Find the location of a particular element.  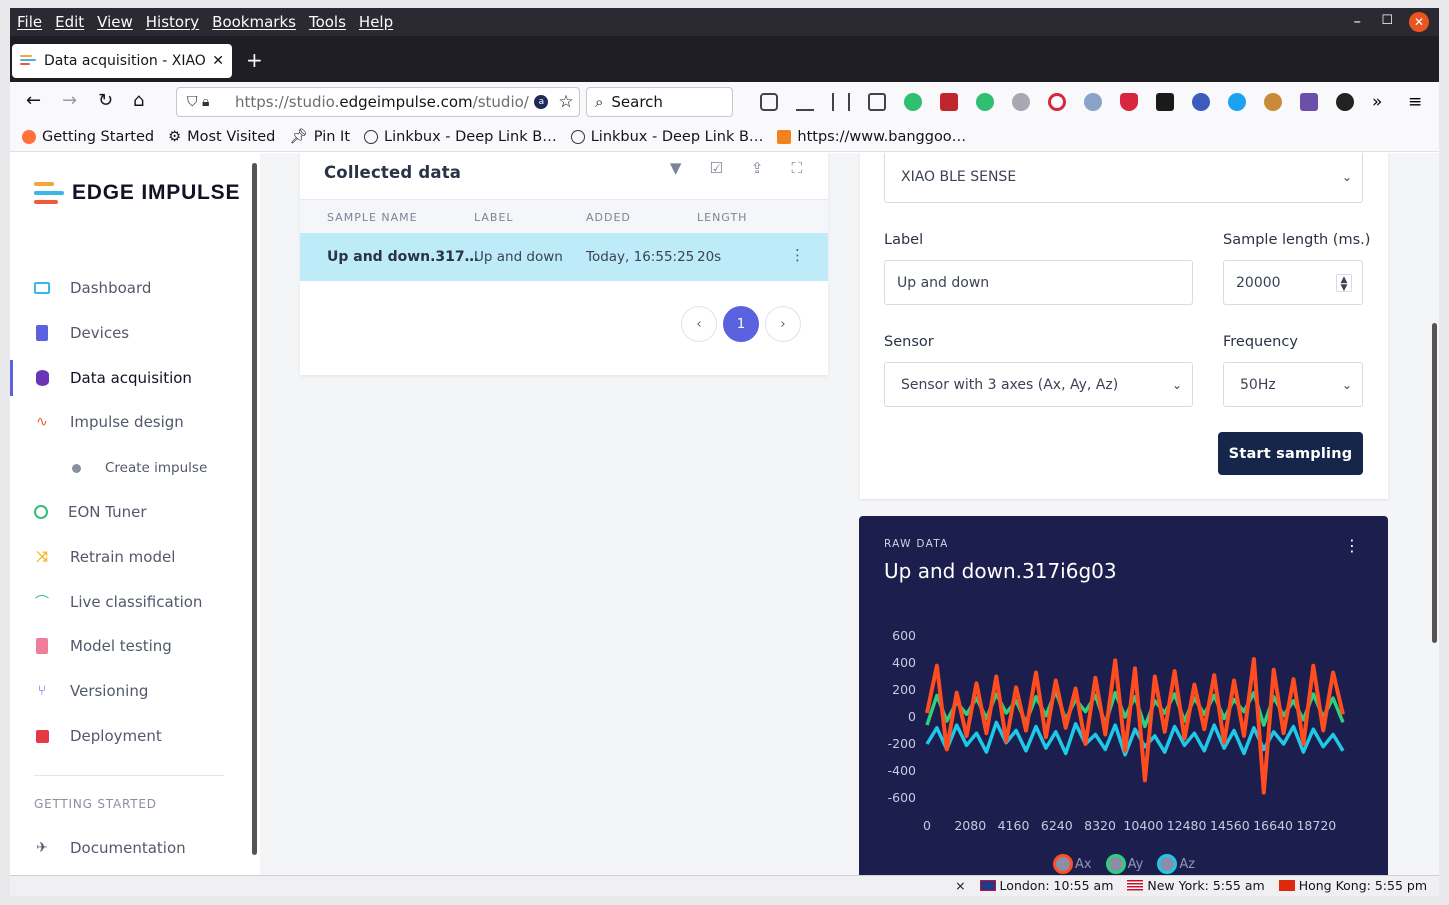

chat-extension-icon is located at coordinates (985, 102).